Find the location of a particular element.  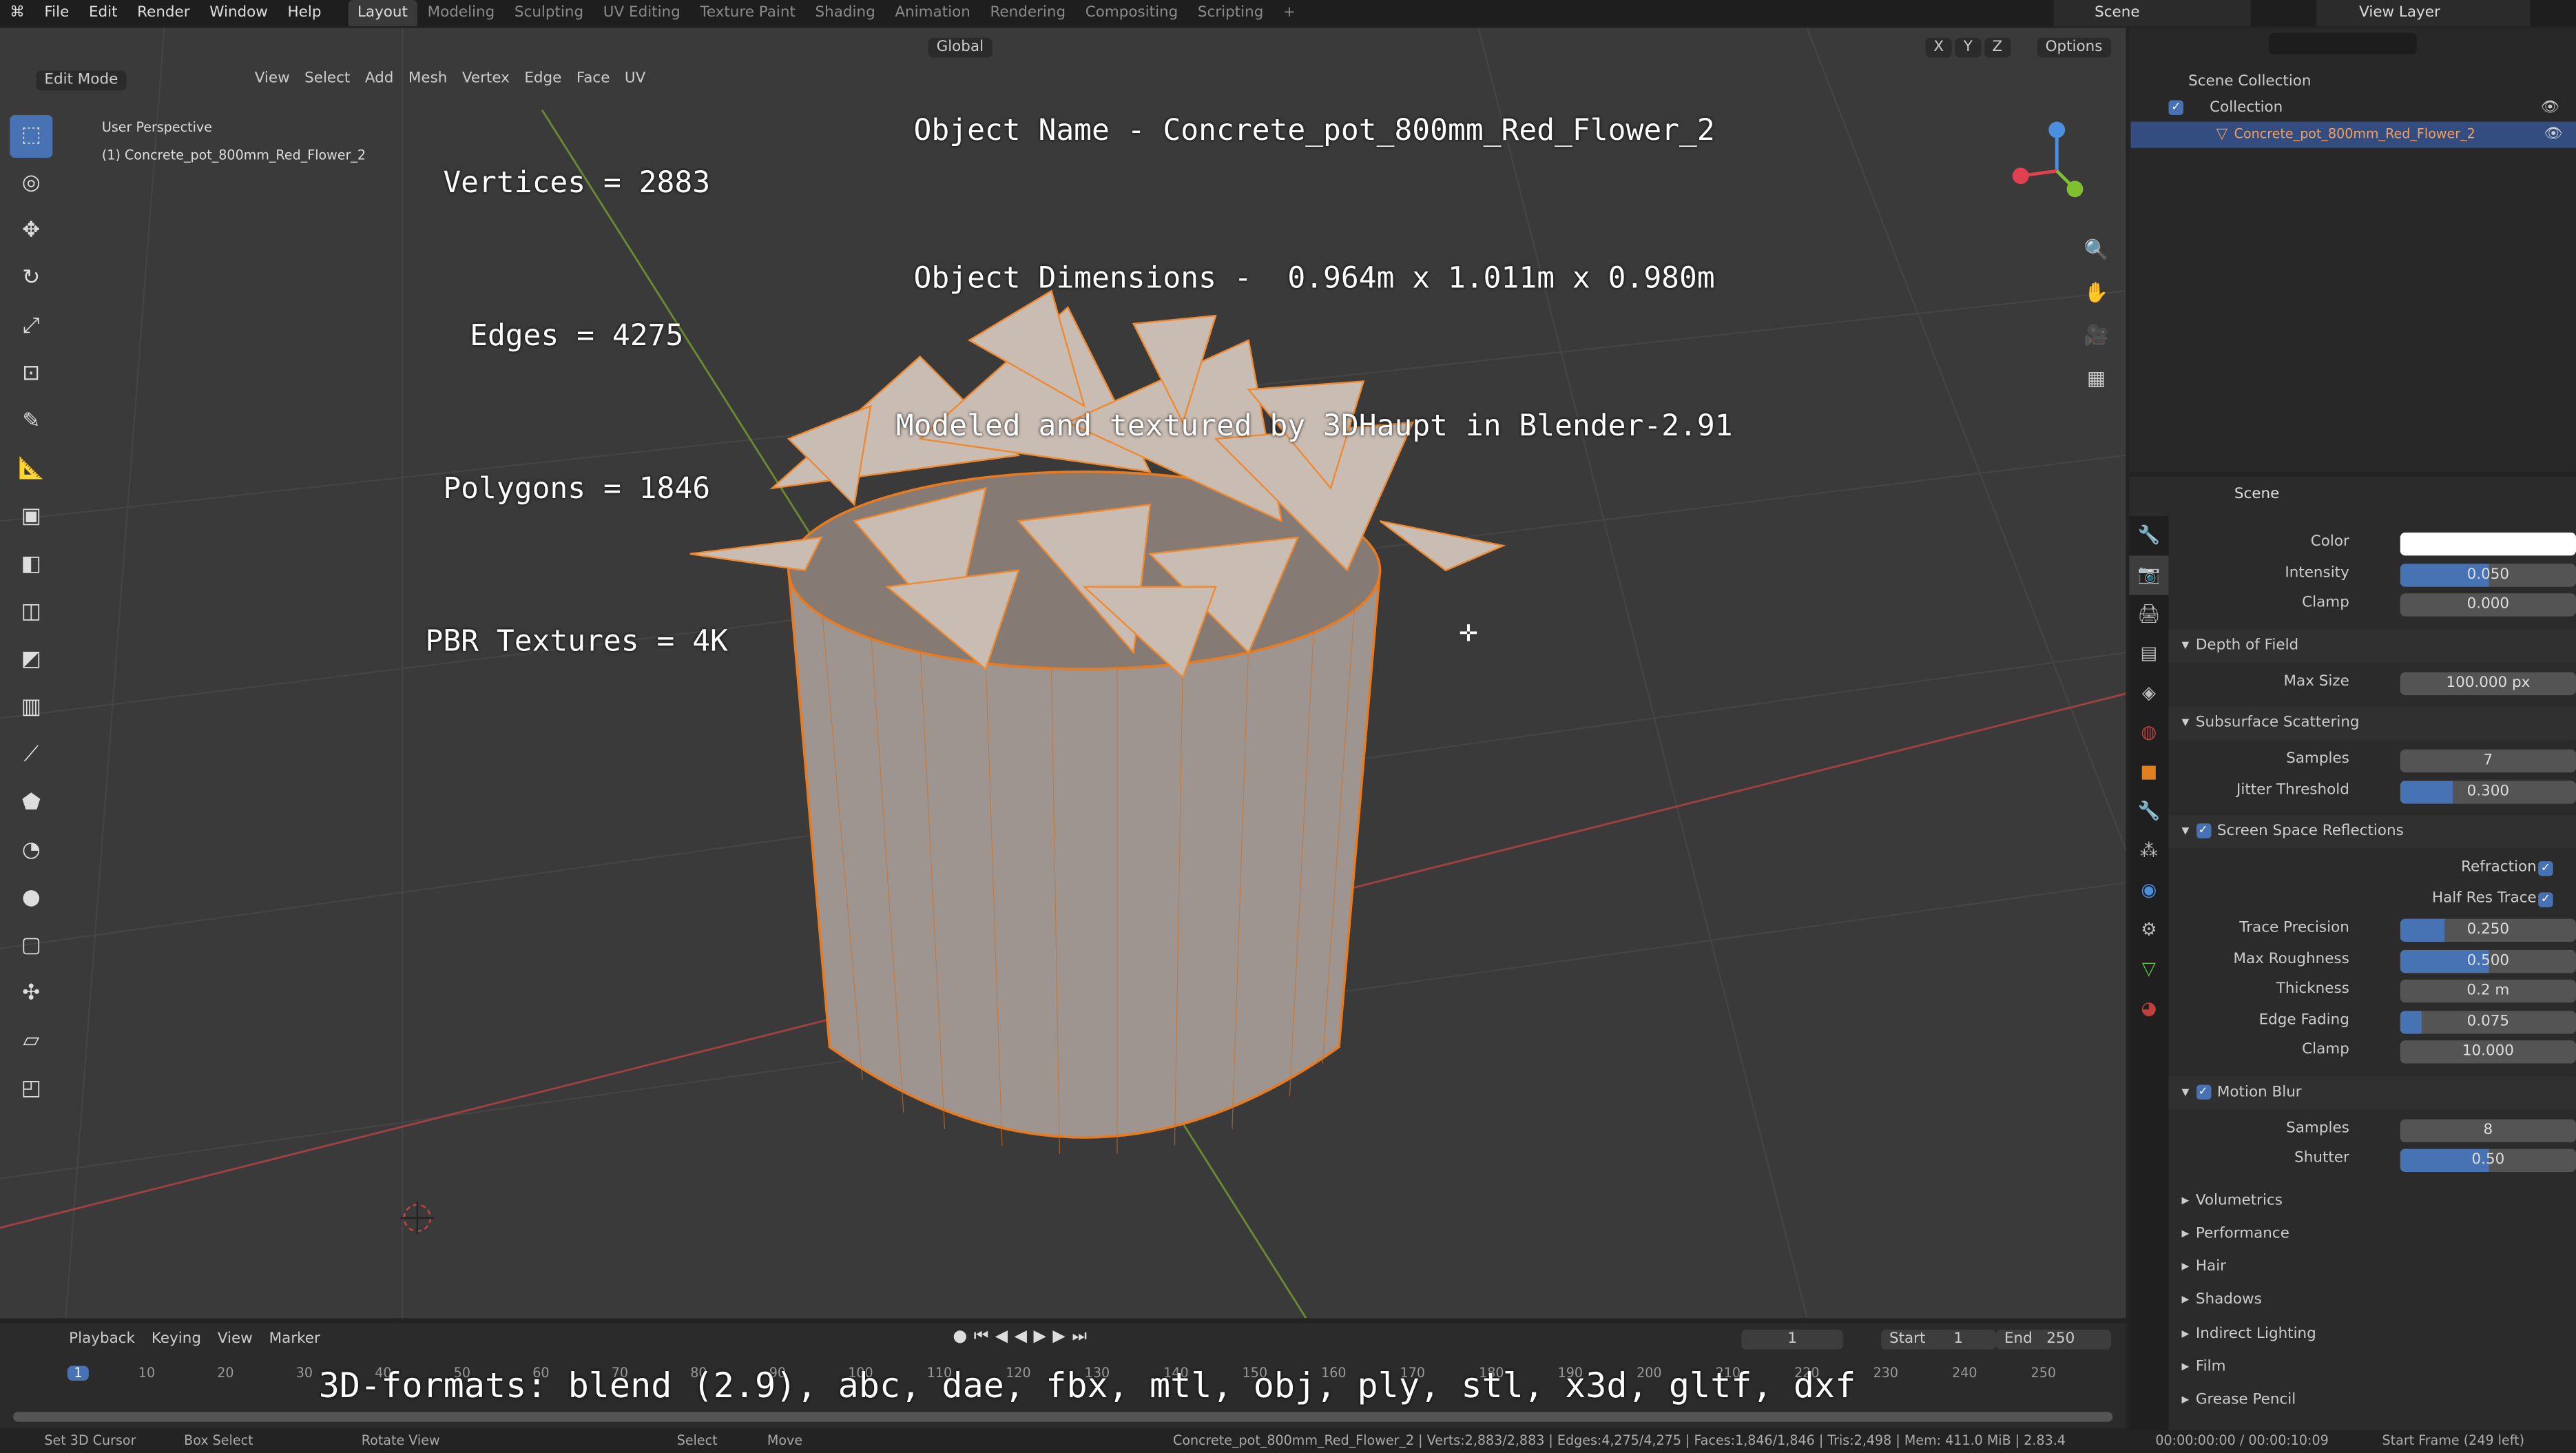

panel-header: ▾ Subsurface Scattering is located at coordinates (2372, 723).